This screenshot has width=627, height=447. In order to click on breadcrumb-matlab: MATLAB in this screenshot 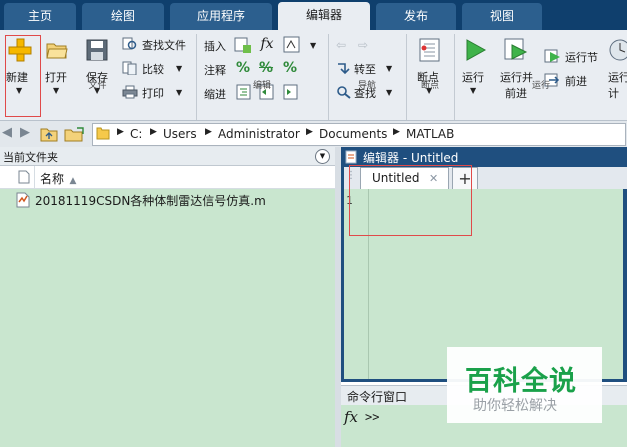, I will do `click(430, 134)`.